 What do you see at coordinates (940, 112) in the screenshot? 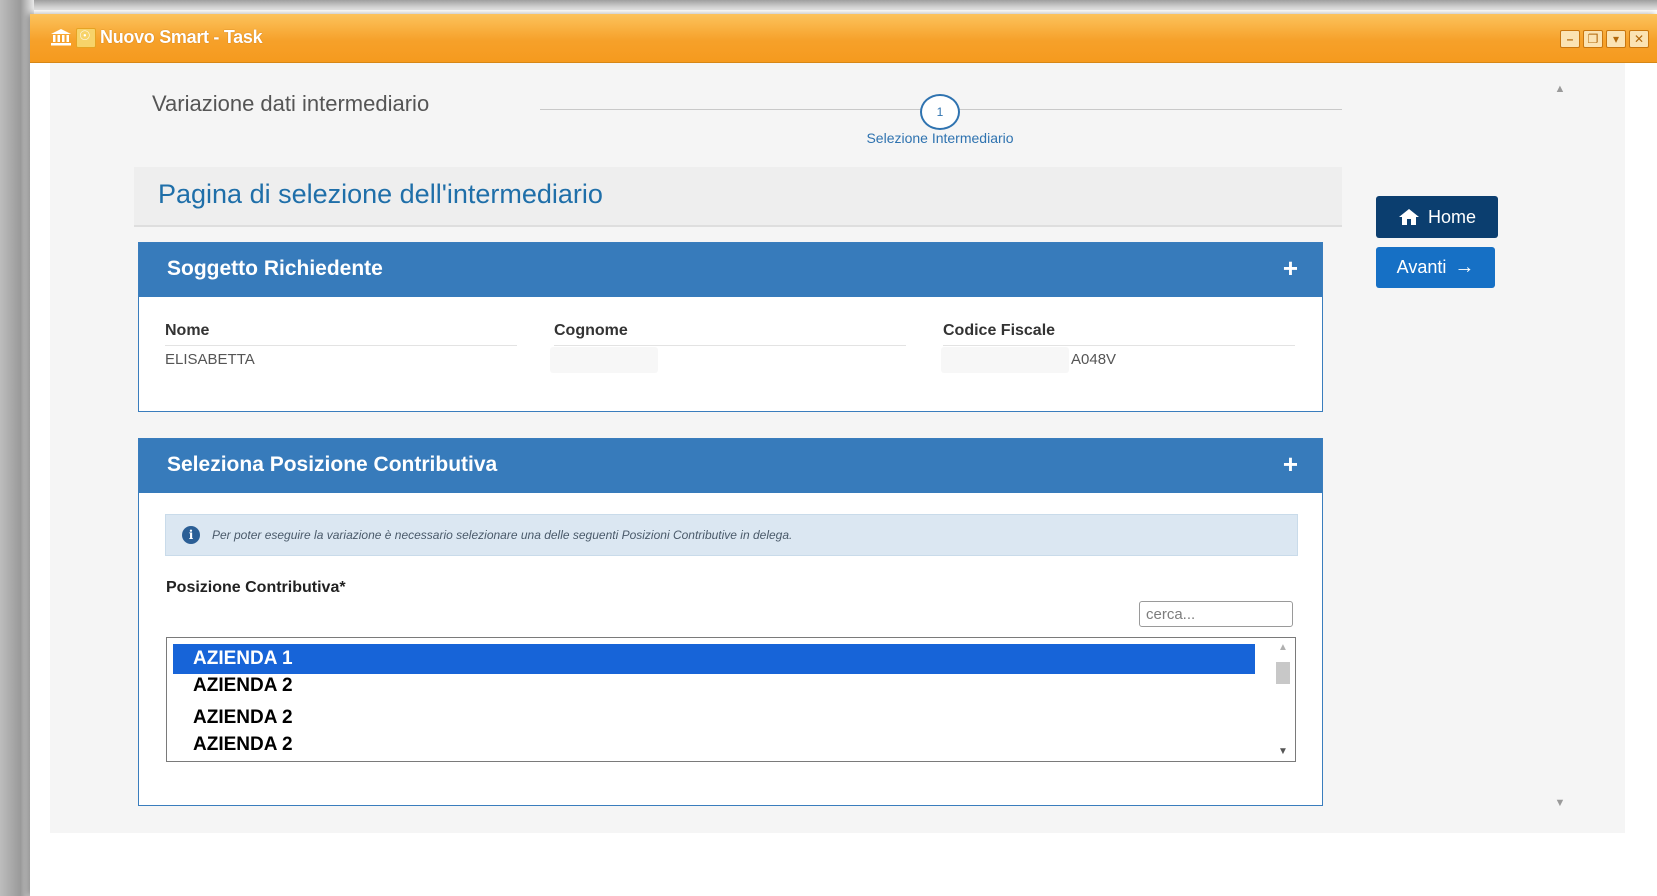
I see `wizard-step-number: 1` at bounding box center [940, 112].